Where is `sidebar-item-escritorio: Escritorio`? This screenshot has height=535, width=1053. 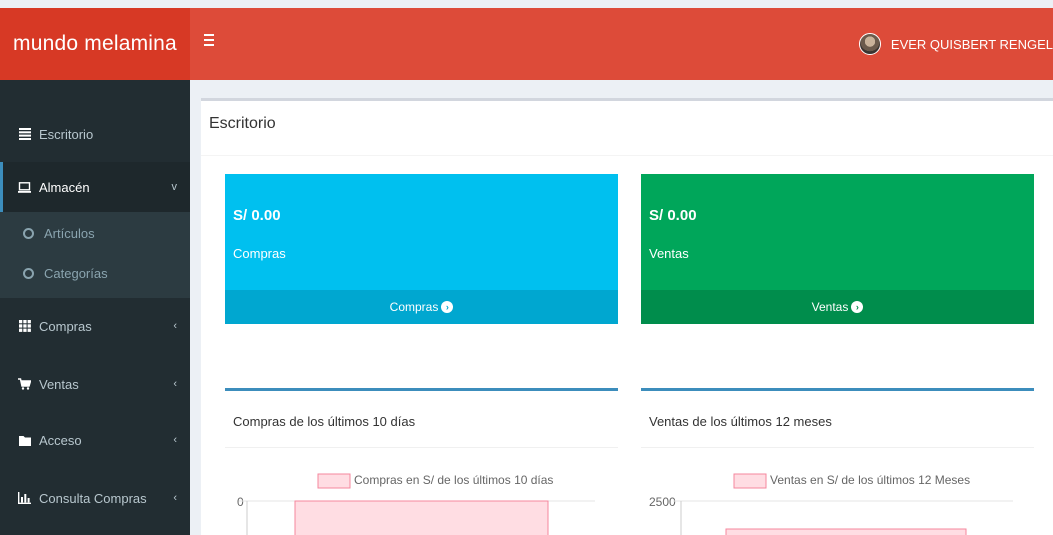 sidebar-item-escritorio: Escritorio is located at coordinates (95, 134).